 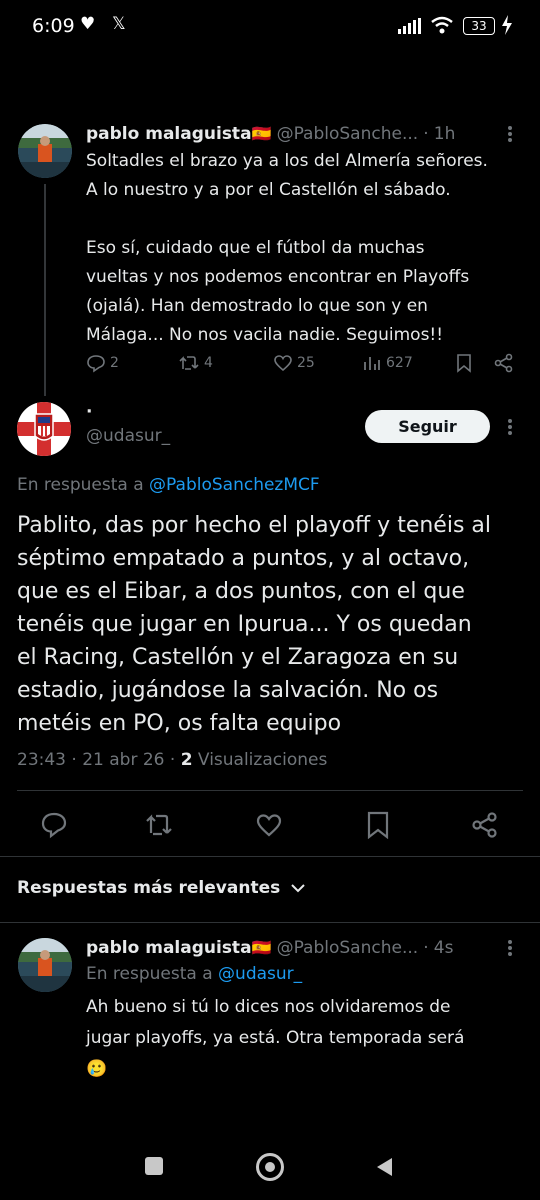 What do you see at coordinates (228, 690) in the screenshot?
I see `text-line: estadio, jugándose la salvación. No os` at bounding box center [228, 690].